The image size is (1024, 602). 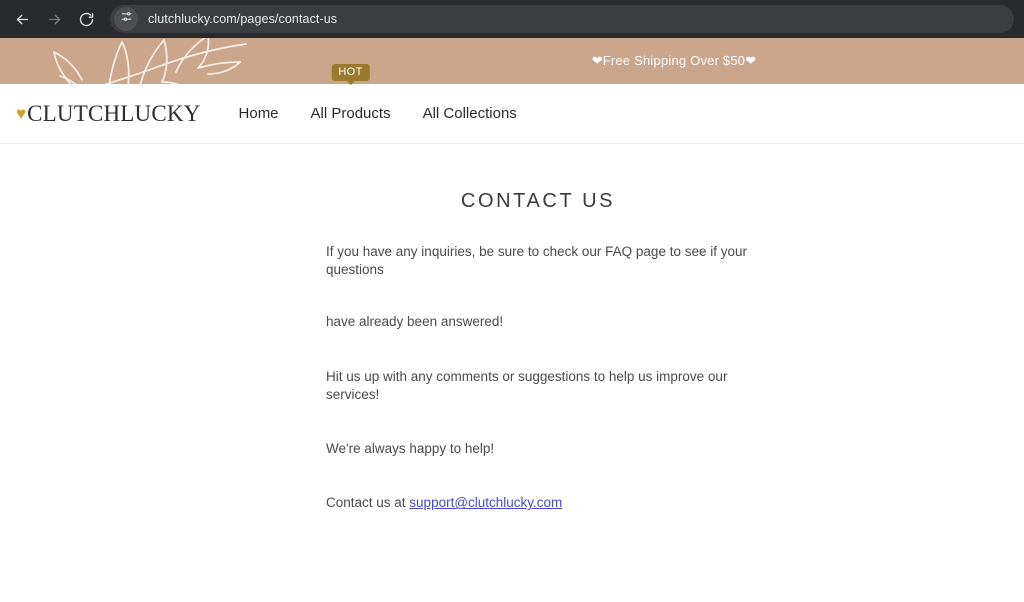 I want to click on back-arrow-icon, so click(x=22, y=19).